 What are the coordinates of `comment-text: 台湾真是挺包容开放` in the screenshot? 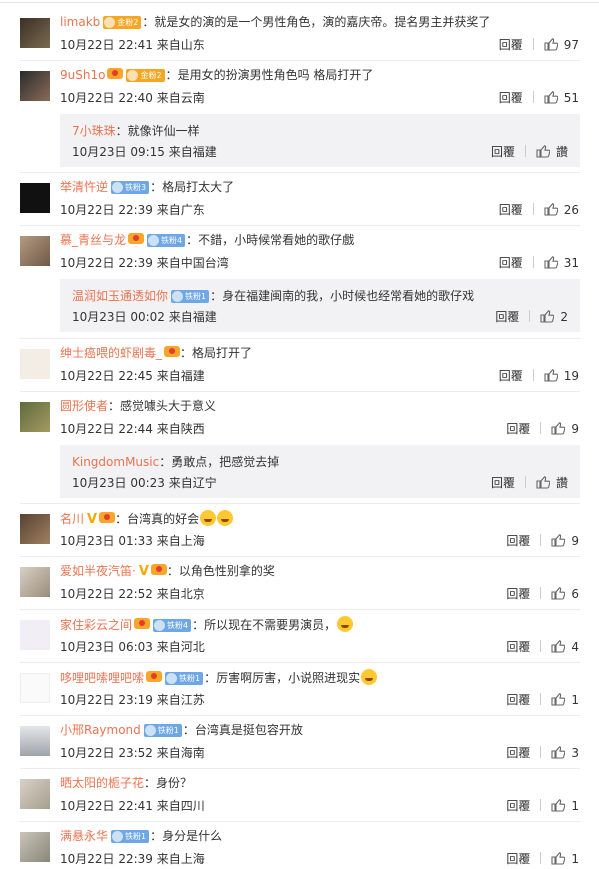 It's located at (248, 730).